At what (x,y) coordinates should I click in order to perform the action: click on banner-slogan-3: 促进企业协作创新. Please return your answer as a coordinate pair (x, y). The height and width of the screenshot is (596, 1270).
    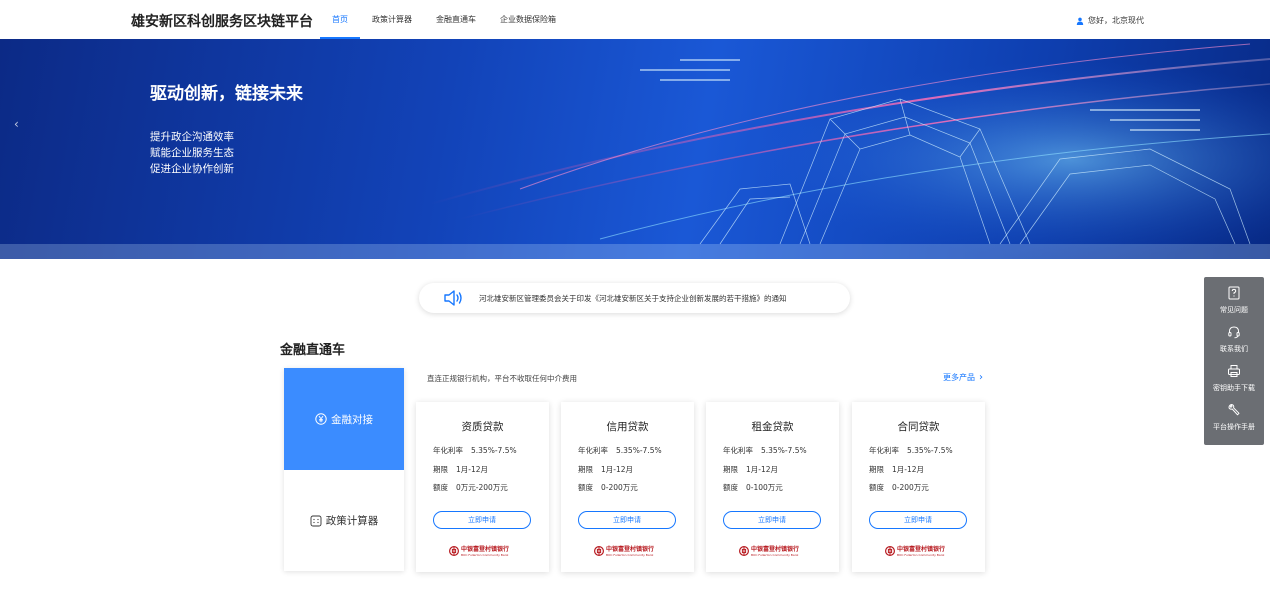
    Looking at the image, I should click on (192, 169).